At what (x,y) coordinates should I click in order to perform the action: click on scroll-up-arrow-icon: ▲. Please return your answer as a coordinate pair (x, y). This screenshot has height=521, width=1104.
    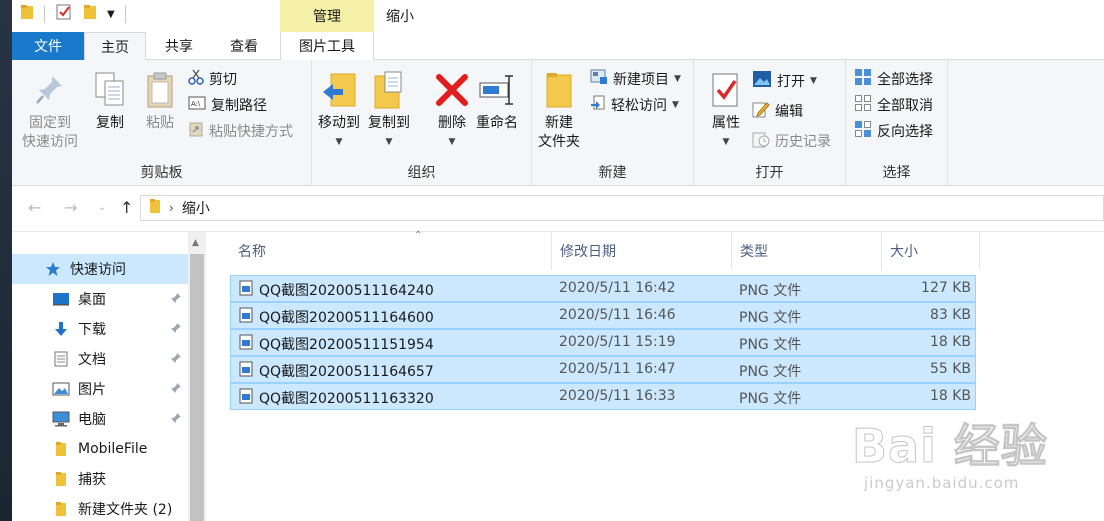
    Looking at the image, I should click on (195, 243).